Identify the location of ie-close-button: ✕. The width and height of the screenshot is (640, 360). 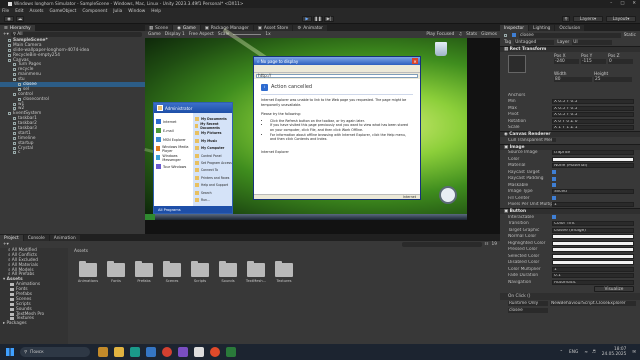
(415, 61).